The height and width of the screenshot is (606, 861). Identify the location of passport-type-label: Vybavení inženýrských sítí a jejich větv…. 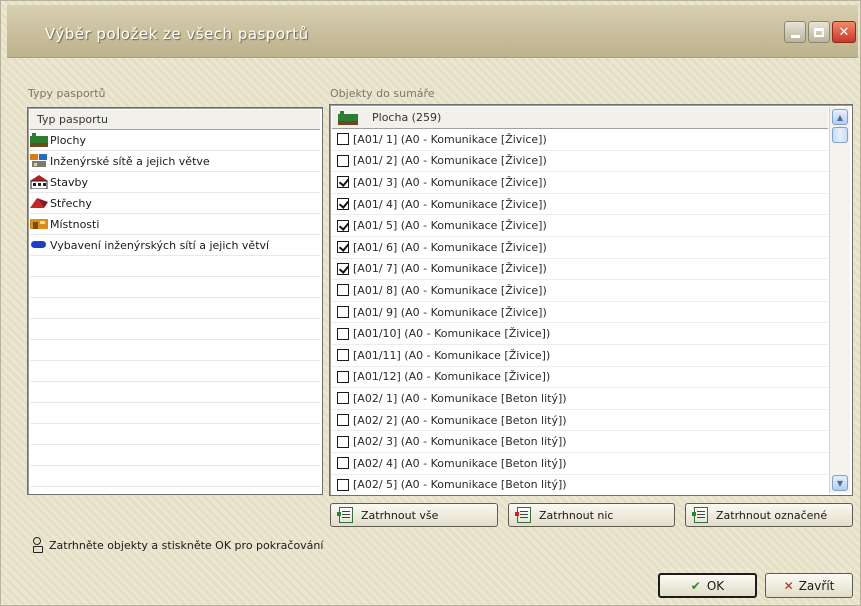
(160, 245).